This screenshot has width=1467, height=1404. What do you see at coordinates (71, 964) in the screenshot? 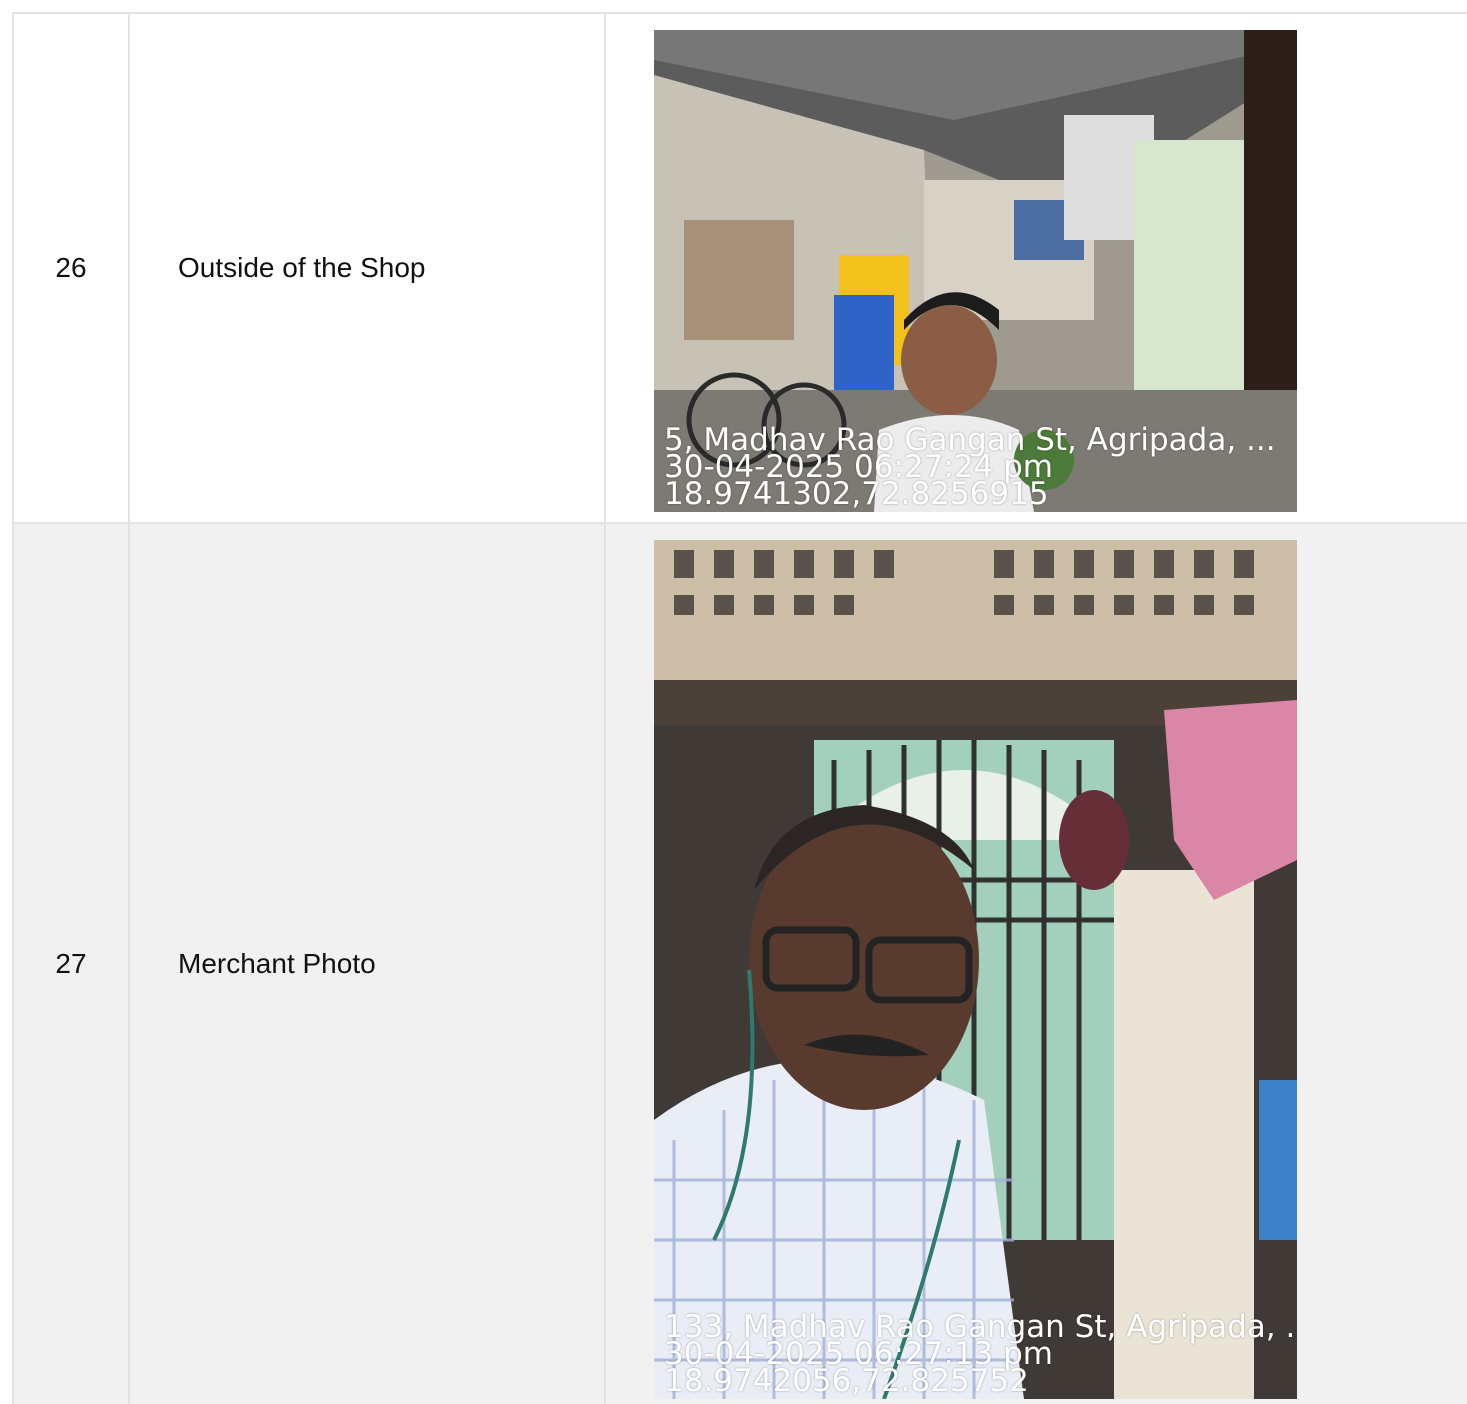
I see `row-number: 27` at bounding box center [71, 964].